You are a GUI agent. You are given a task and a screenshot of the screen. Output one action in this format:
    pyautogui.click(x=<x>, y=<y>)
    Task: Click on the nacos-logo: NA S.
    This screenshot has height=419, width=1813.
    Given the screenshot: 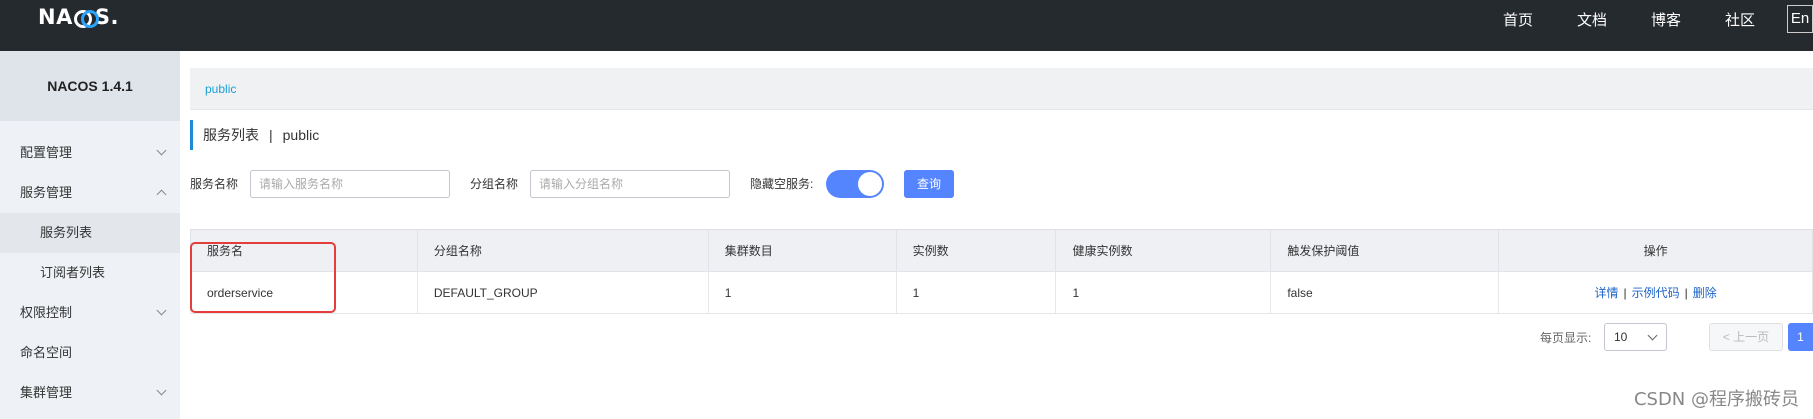 What is the action you would take?
    pyautogui.click(x=78, y=17)
    